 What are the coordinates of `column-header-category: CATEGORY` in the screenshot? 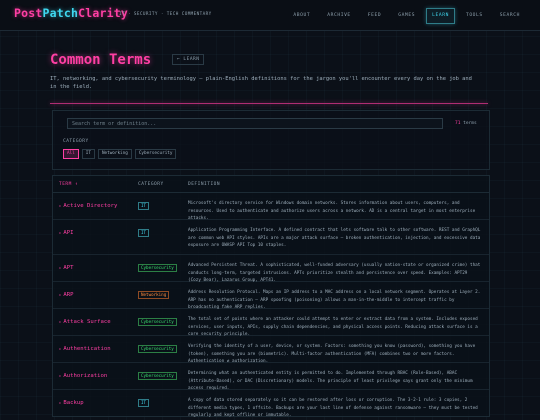 It's located at (151, 184).